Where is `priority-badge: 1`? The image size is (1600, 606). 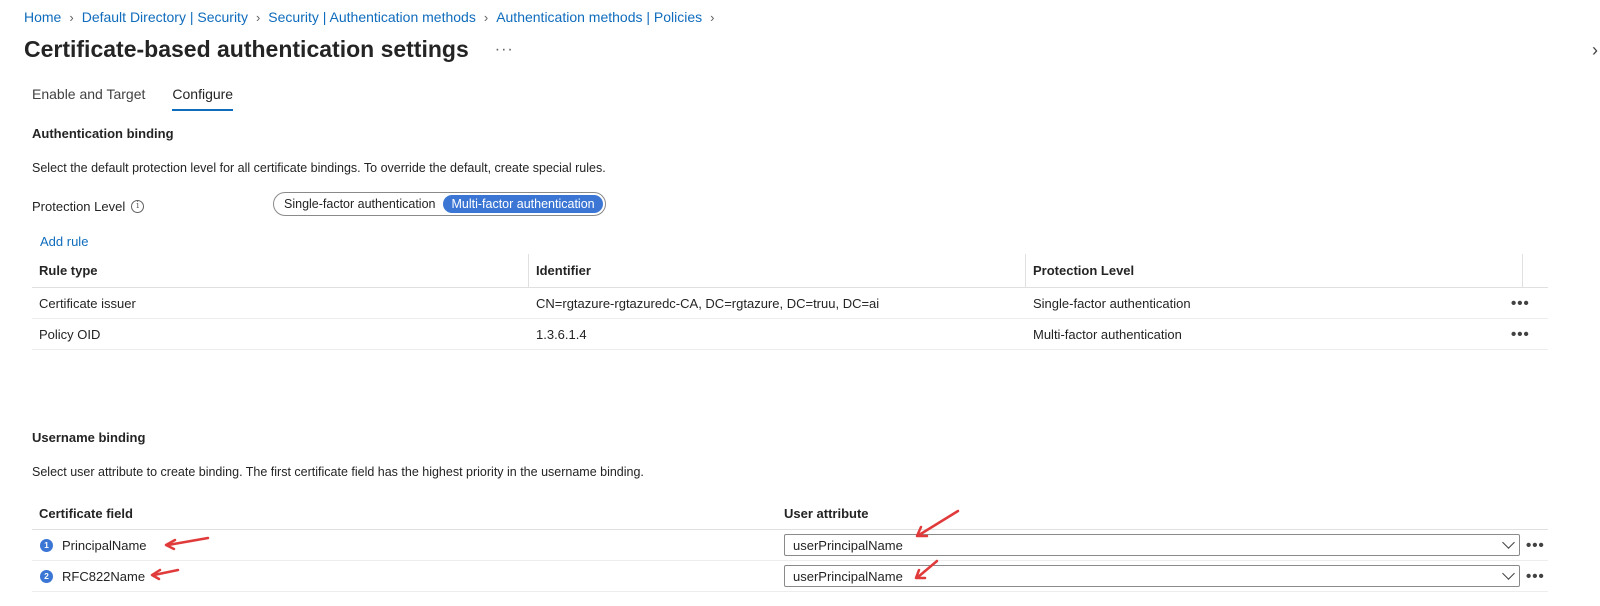 priority-badge: 1 is located at coordinates (46, 545).